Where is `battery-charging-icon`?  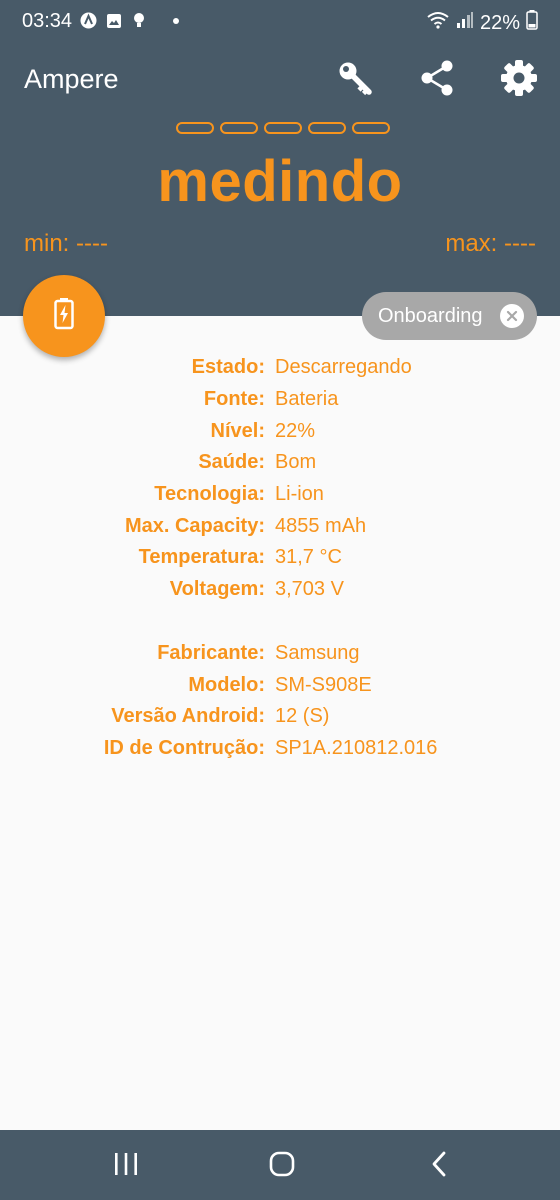 battery-charging-icon is located at coordinates (64, 316).